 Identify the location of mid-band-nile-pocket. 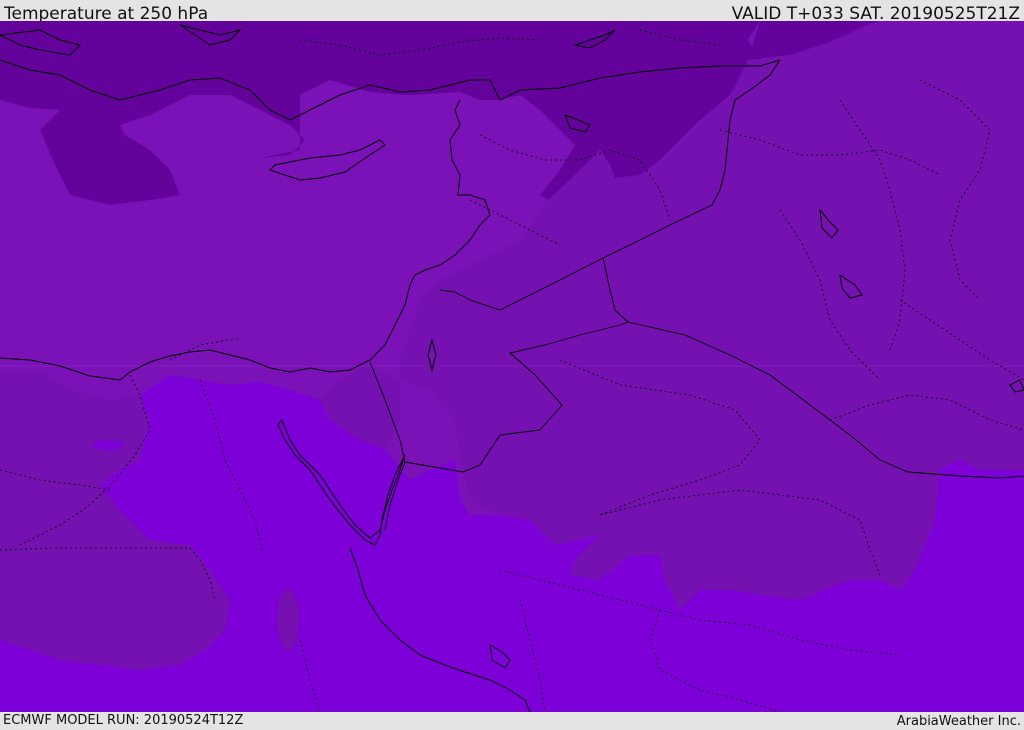
(288, 620).